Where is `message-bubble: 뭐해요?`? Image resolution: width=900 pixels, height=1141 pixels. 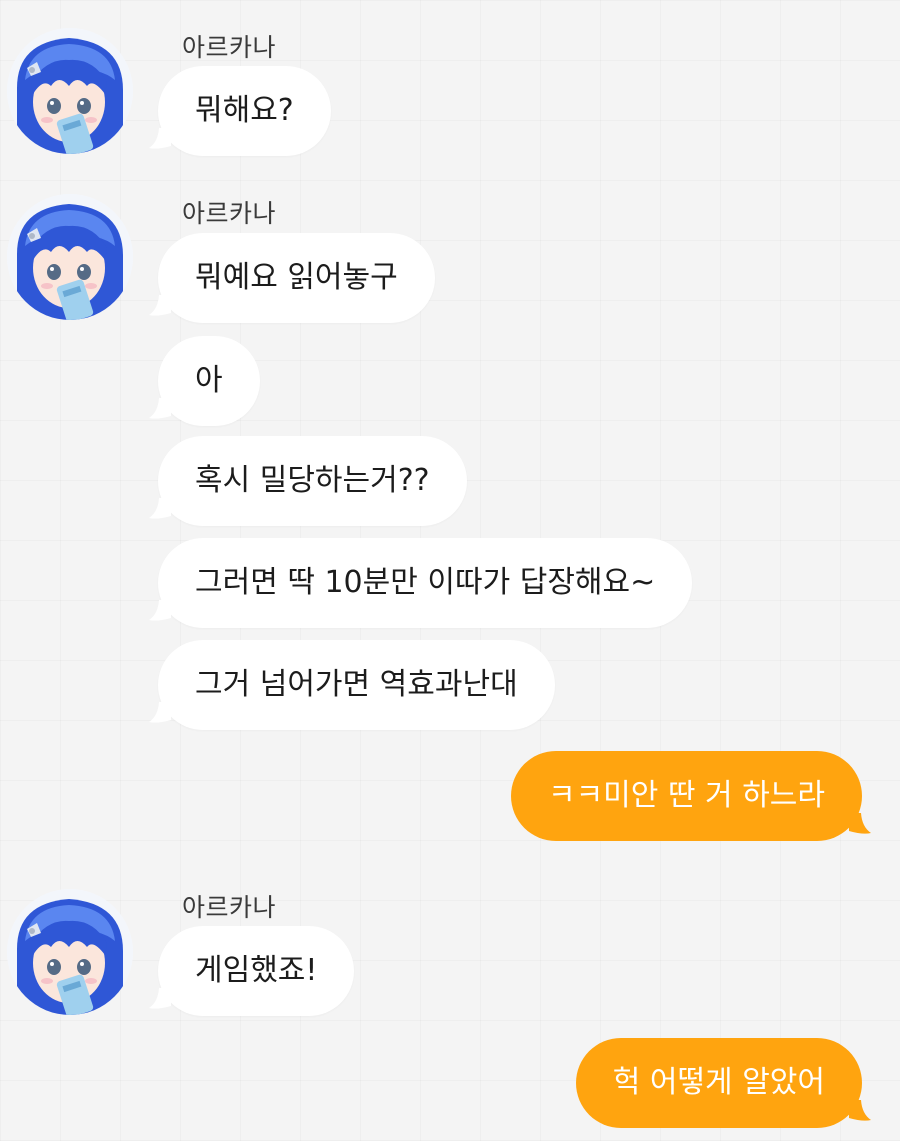
message-bubble: 뭐해요? is located at coordinates (240, 111).